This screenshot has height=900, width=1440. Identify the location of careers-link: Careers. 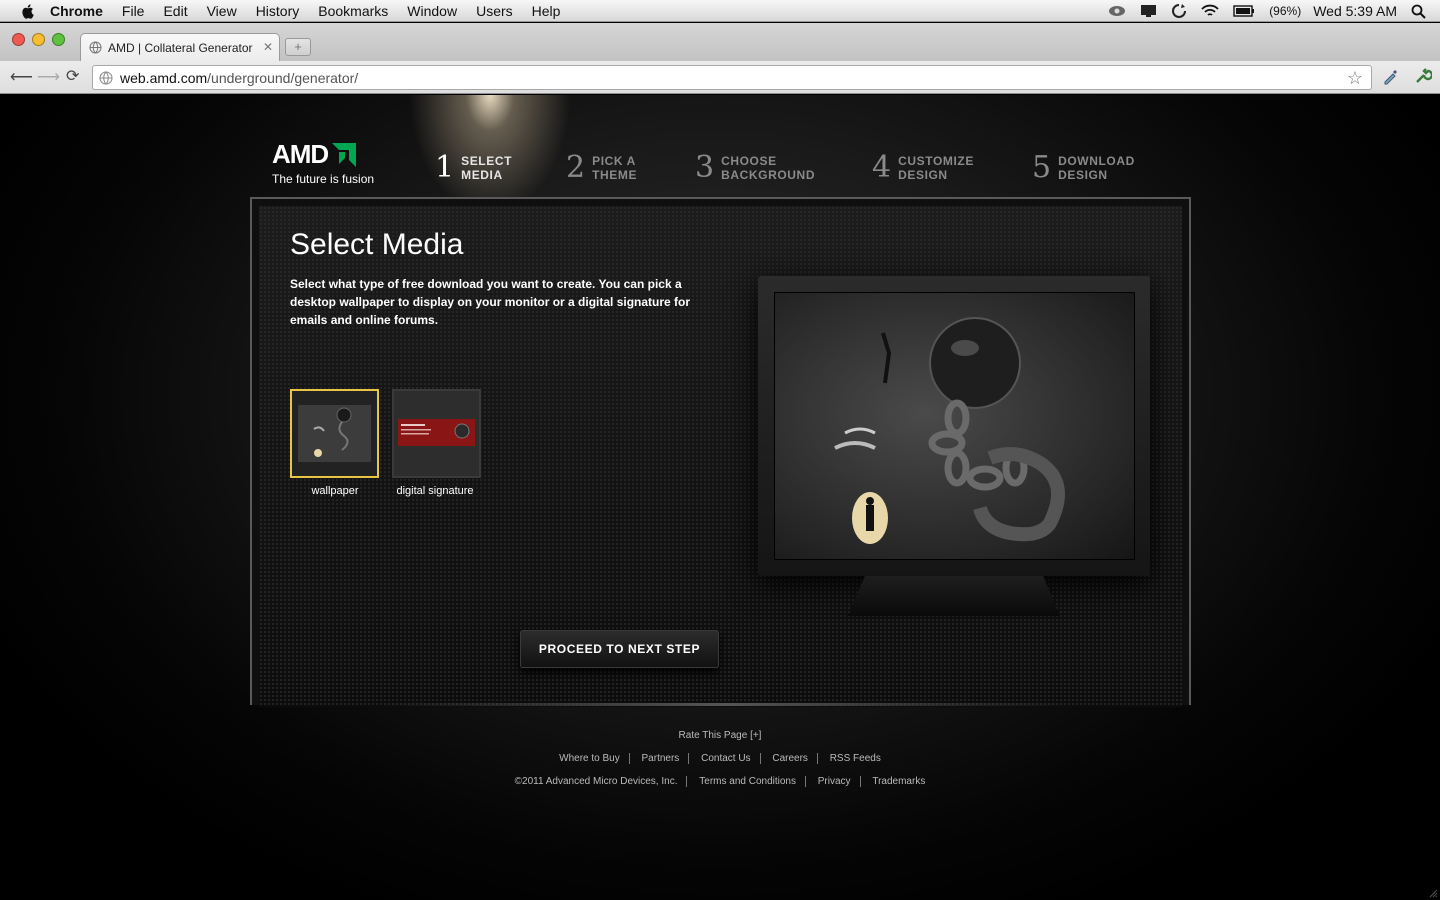
(790, 758).